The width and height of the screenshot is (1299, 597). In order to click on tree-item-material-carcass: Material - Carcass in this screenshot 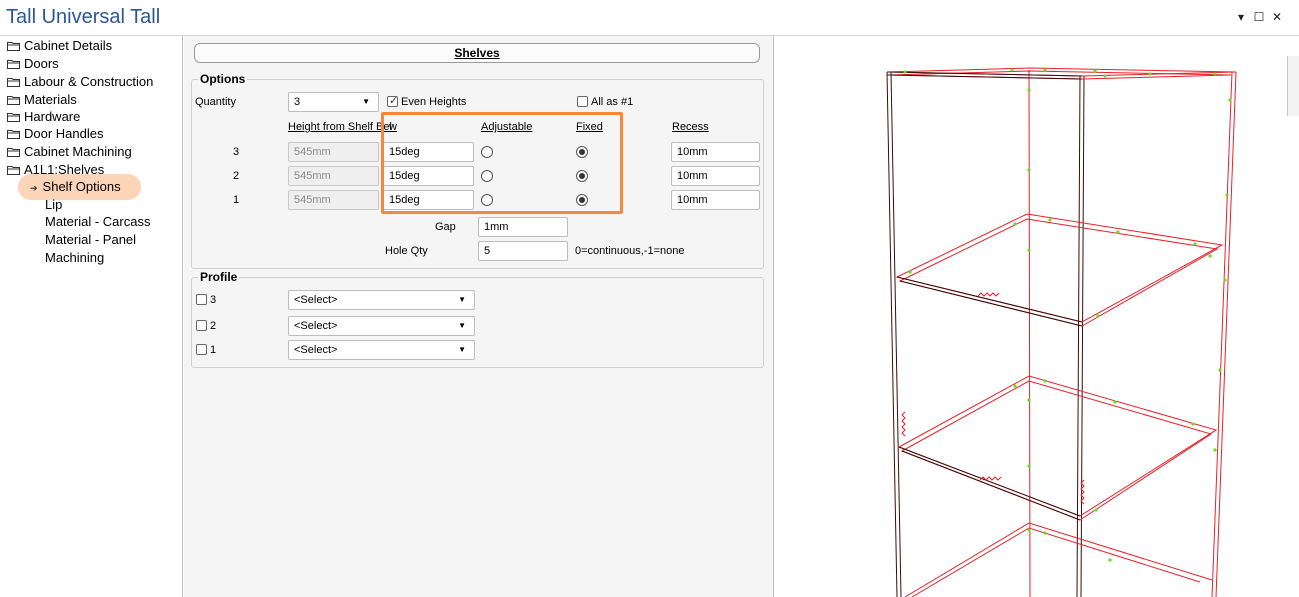, I will do `click(97, 221)`.